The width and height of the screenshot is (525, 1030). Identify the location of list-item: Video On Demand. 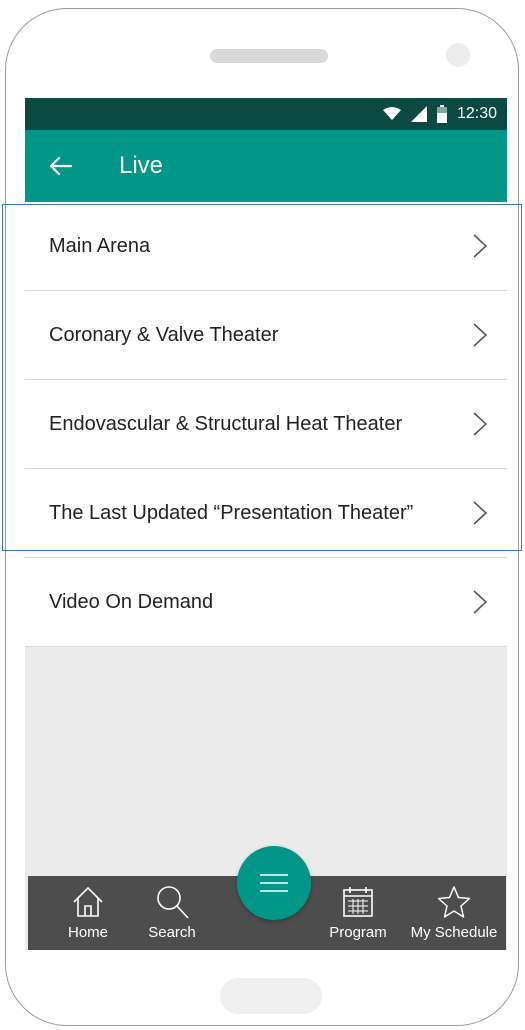
(266, 602).